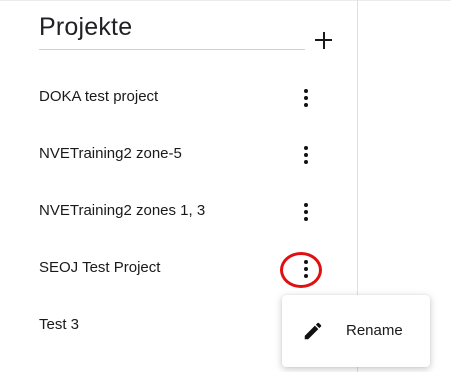 The height and width of the screenshot is (372, 451). What do you see at coordinates (374, 330) in the screenshot?
I see `rename-label: Rename` at bounding box center [374, 330].